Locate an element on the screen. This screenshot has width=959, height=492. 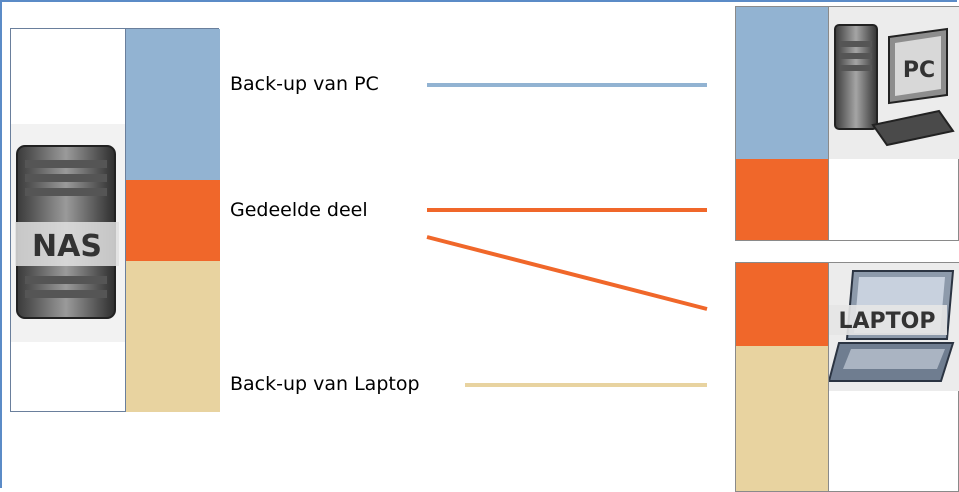
pc-icon-label: PC is located at coordinates (919, 70).